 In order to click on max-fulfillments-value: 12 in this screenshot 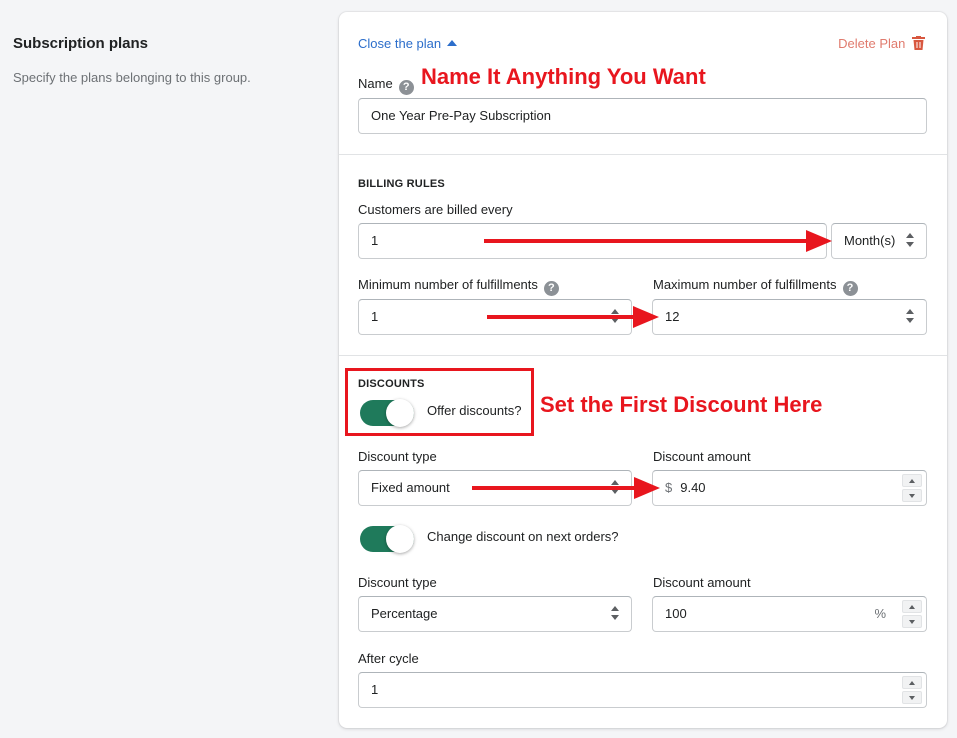, I will do `click(672, 316)`.